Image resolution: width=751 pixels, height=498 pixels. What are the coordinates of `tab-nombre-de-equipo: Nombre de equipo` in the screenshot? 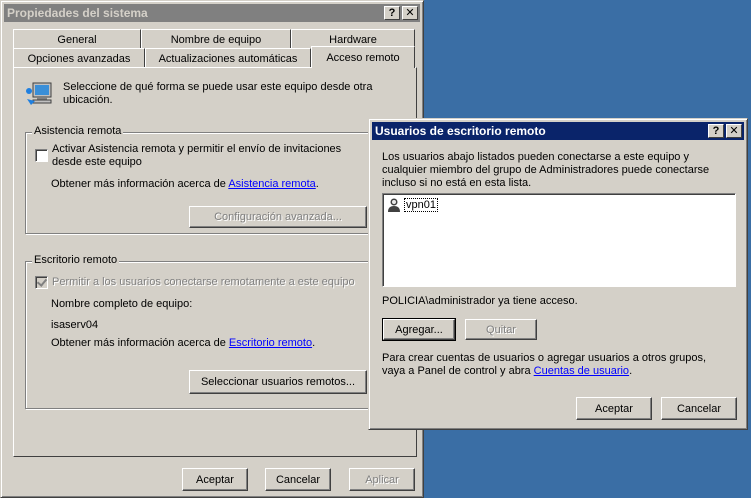 It's located at (216, 39).